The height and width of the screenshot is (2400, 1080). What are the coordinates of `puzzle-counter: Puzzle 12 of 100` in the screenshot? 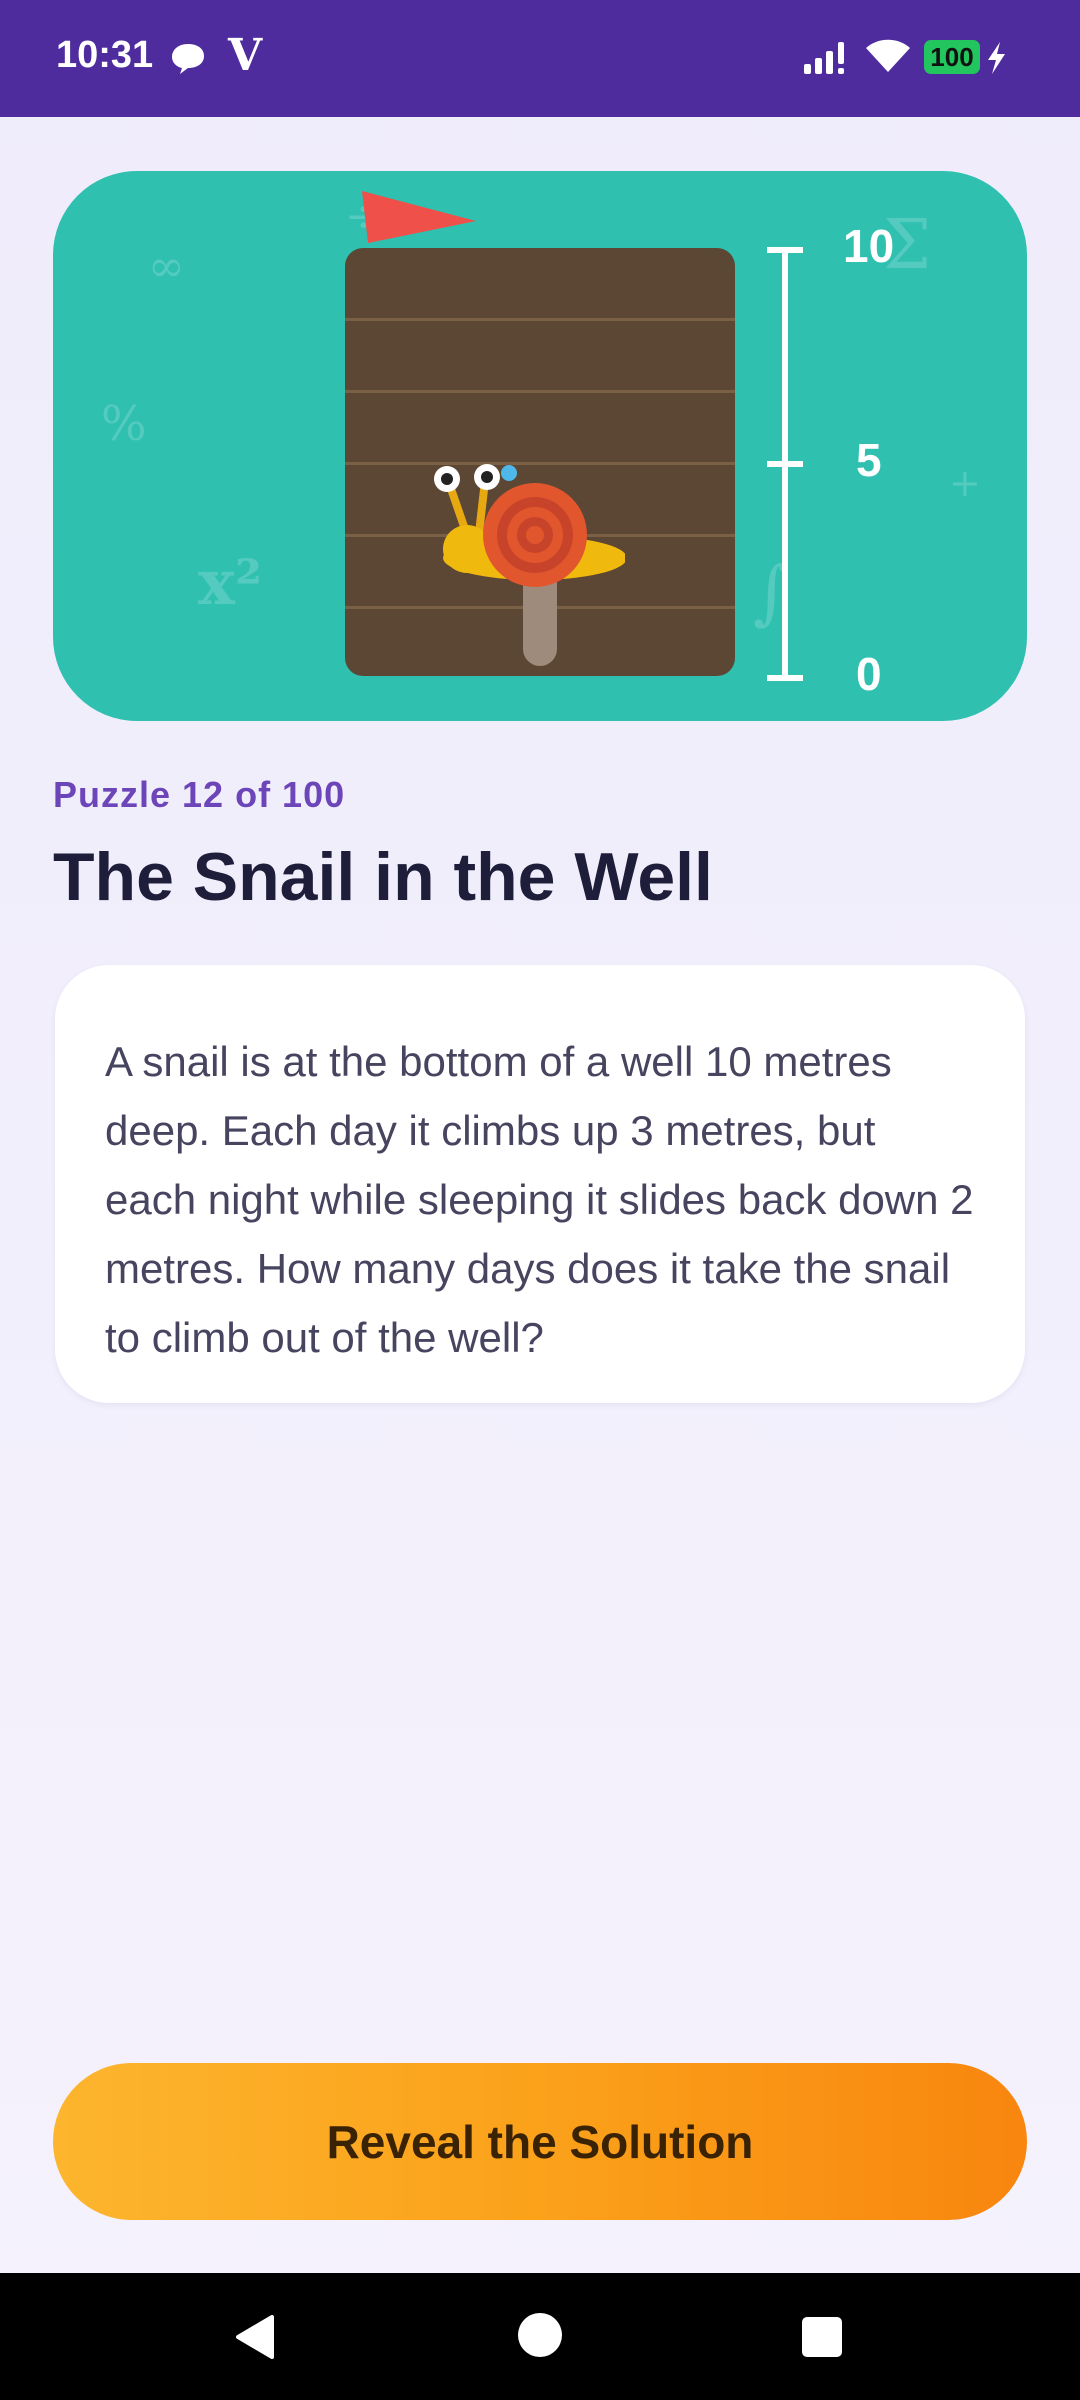 It's located at (199, 794).